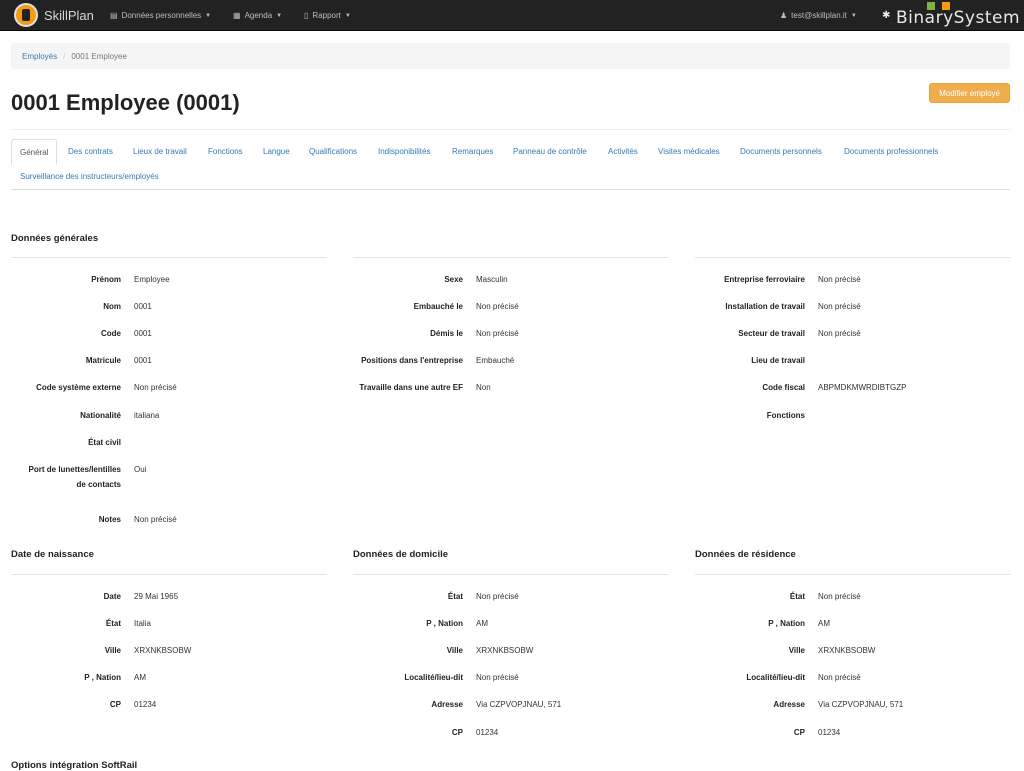 This screenshot has height=771, width=1024. I want to click on field-label: CP, so click(457, 732).